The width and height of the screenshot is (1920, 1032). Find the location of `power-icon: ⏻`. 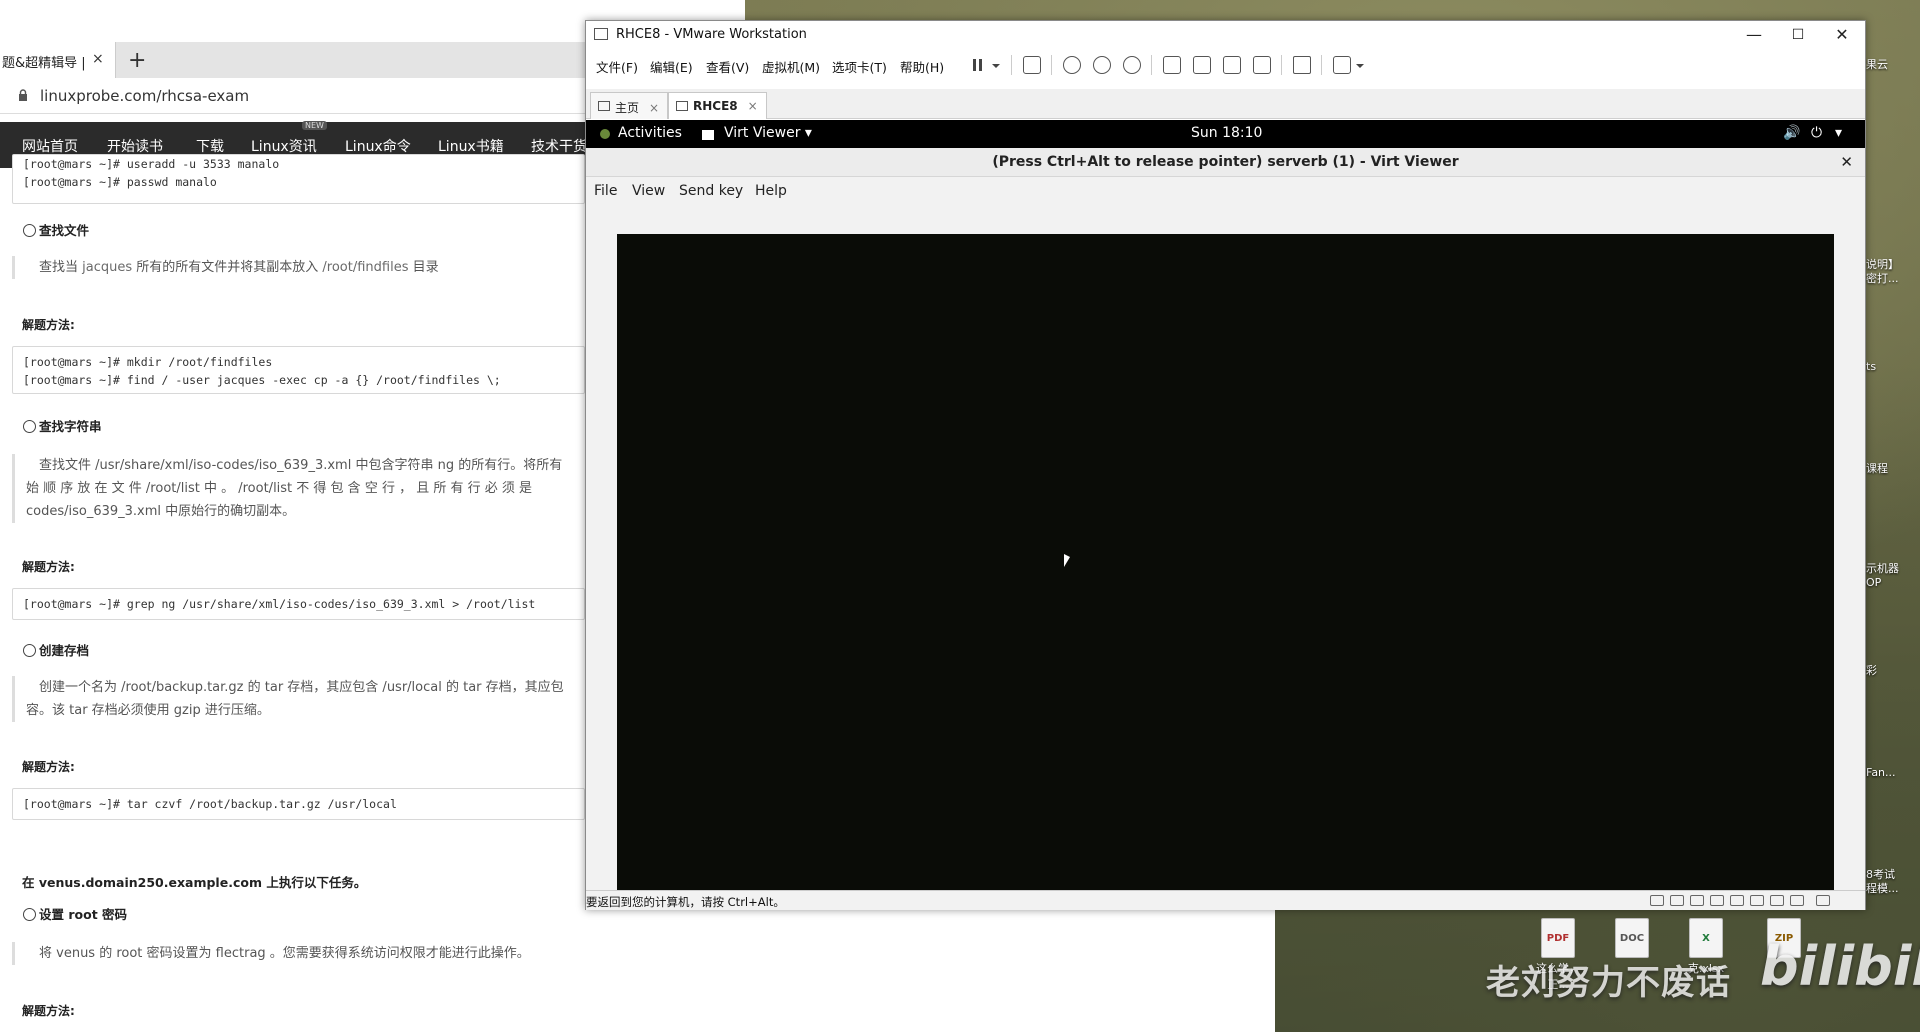

power-icon: ⏻ is located at coordinates (1816, 133).